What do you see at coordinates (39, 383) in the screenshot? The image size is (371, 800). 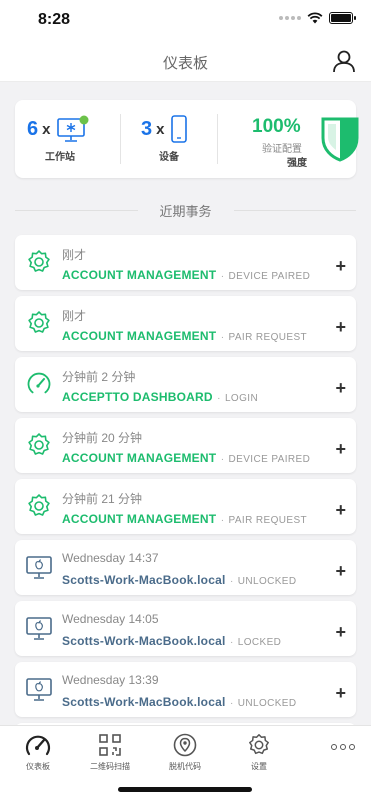 I see `gauge-icon` at bounding box center [39, 383].